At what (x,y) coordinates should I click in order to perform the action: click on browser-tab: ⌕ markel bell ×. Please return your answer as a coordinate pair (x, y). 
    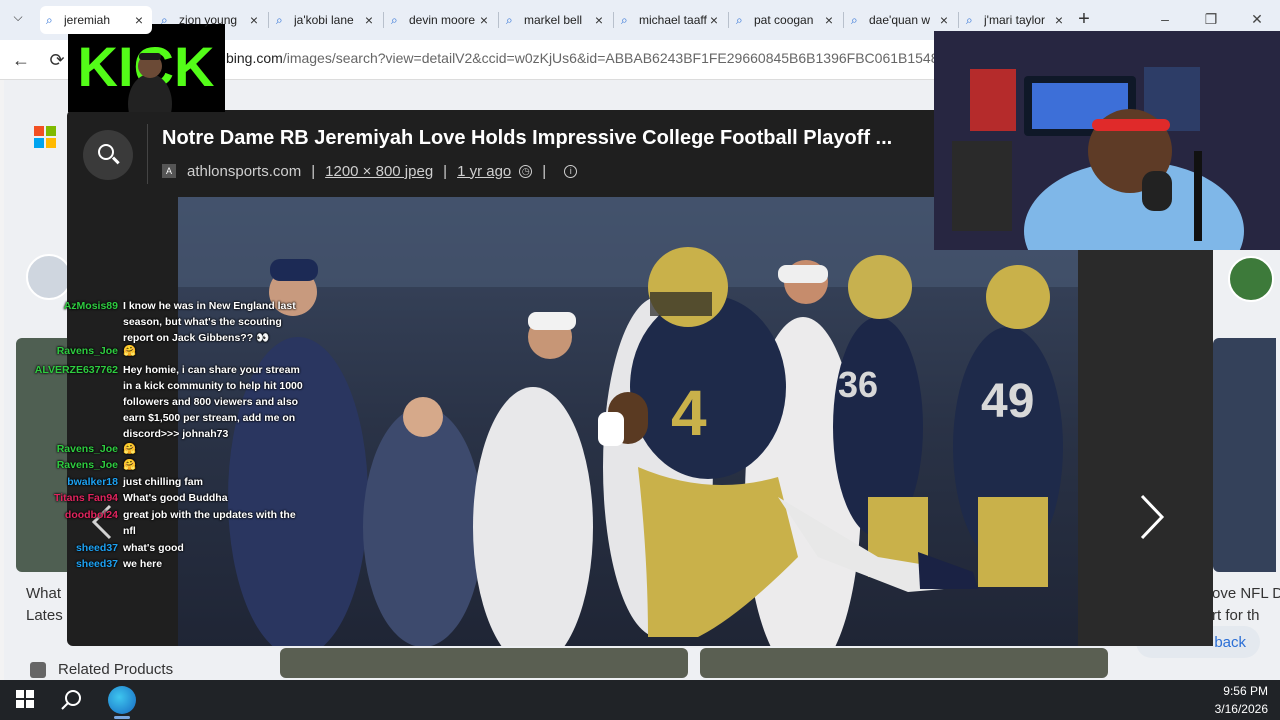
    Looking at the image, I should click on (556, 20).